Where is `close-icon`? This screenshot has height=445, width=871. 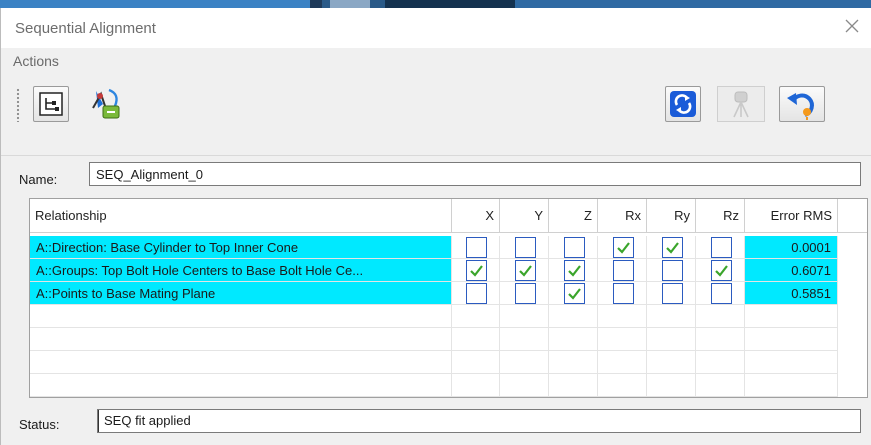 close-icon is located at coordinates (852, 26).